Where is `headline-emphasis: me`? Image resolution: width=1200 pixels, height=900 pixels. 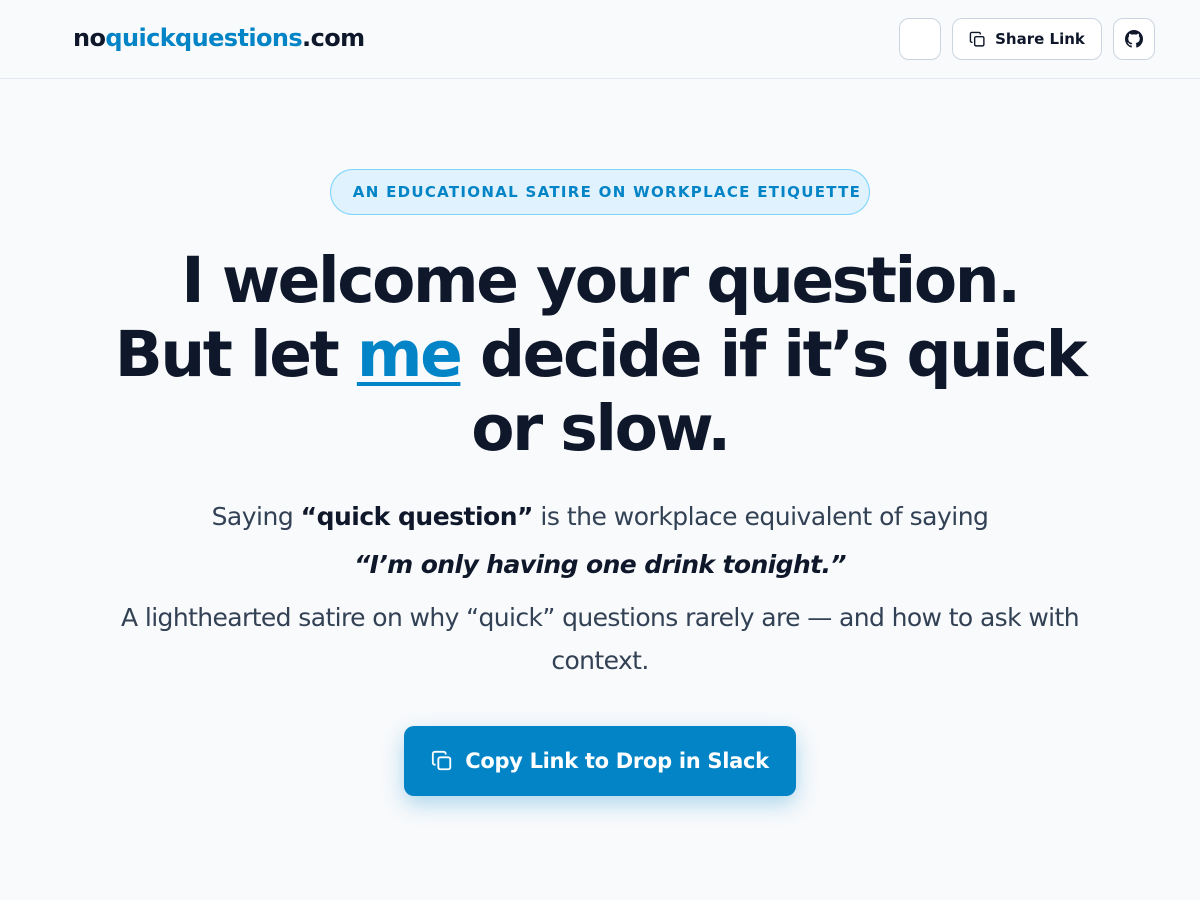 headline-emphasis: me is located at coordinates (409, 354).